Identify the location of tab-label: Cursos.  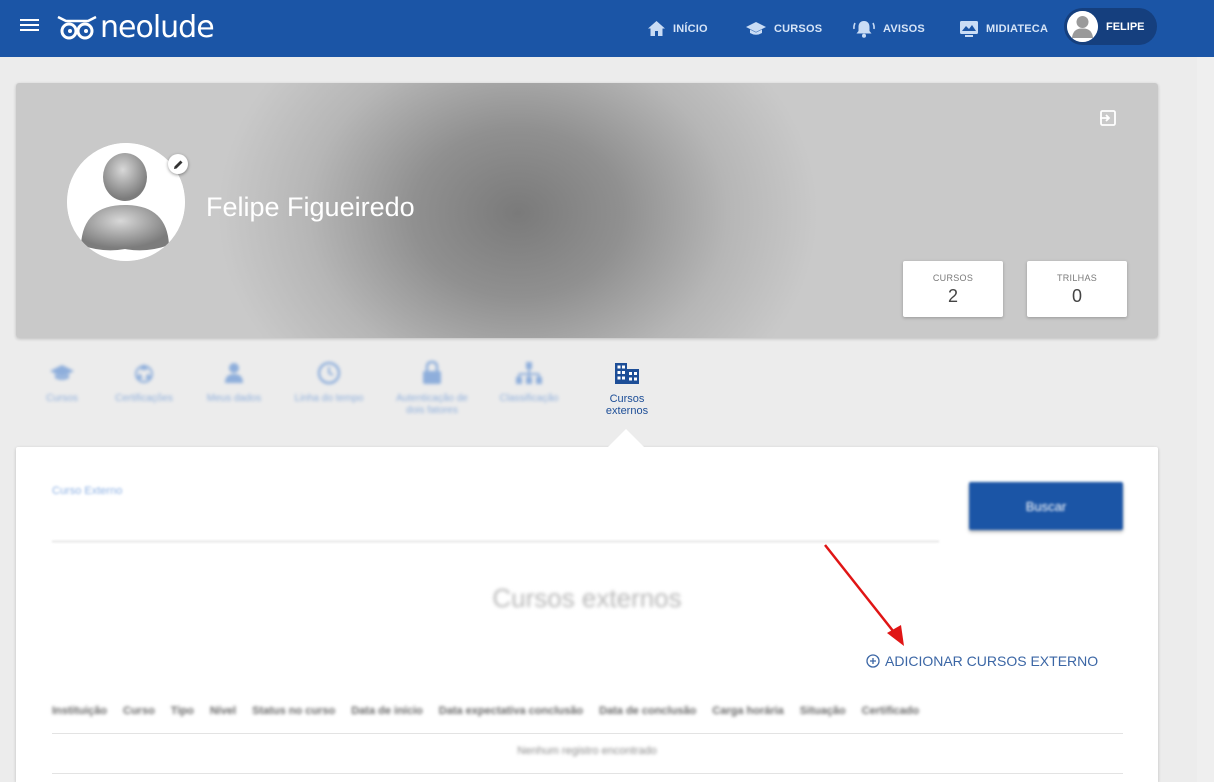
(62, 398).